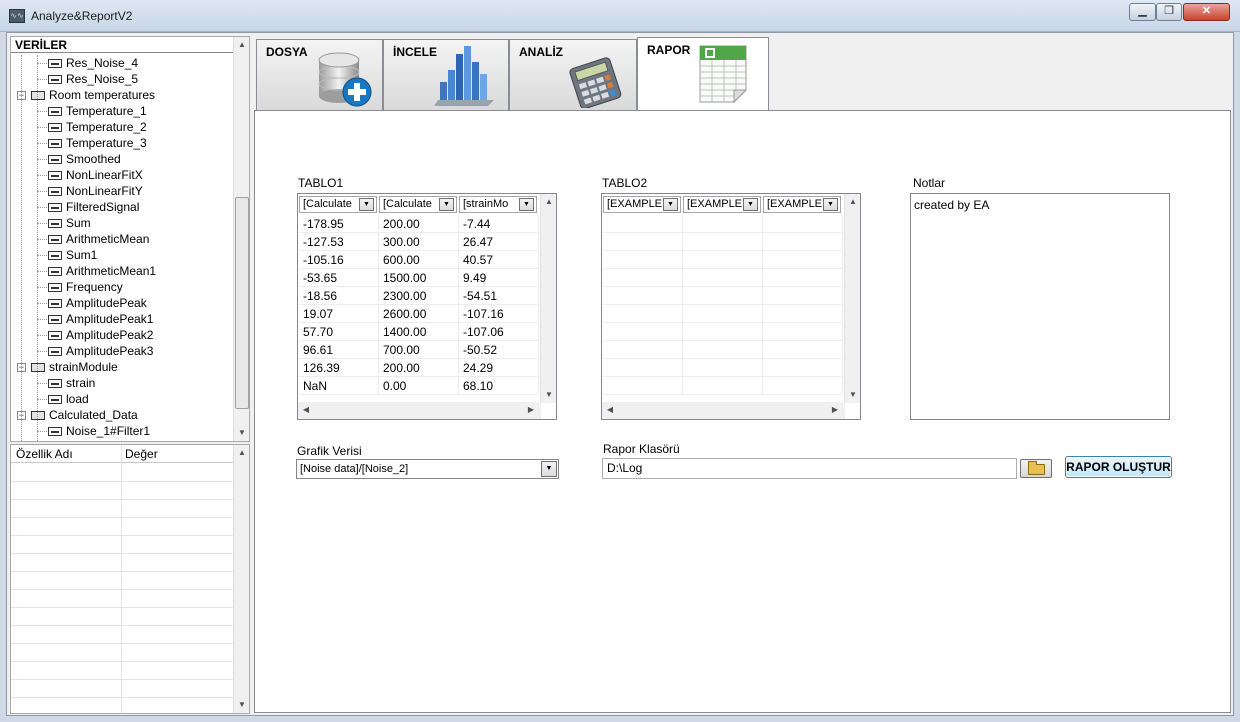 The height and width of the screenshot is (722, 1240). Describe the element at coordinates (68, 399) in the screenshot. I see `tree-item: load` at that location.